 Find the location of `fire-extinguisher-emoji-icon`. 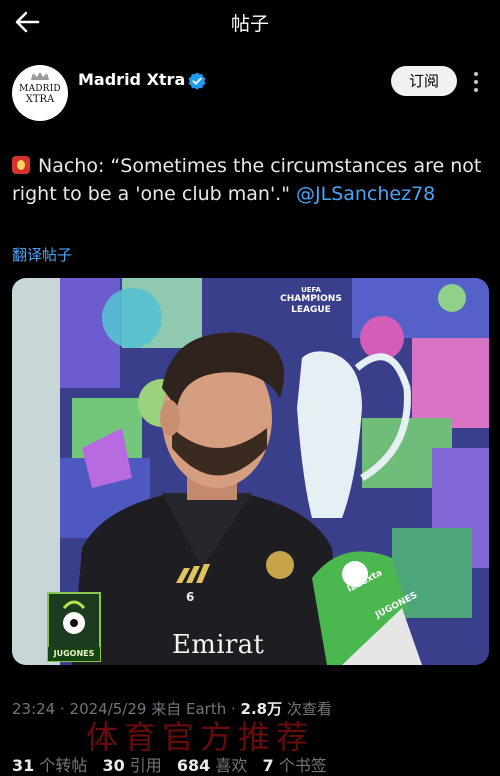

fire-extinguisher-emoji-icon is located at coordinates (21, 165).